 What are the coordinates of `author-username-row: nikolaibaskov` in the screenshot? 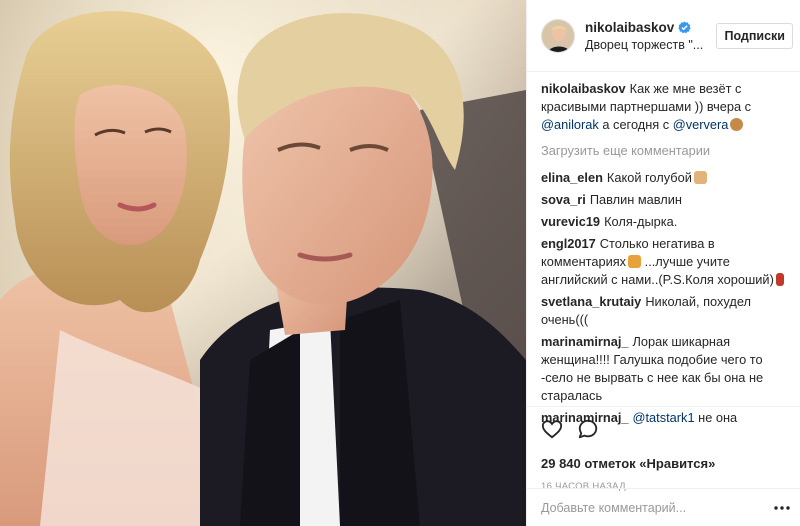 It's located at (650, 27).